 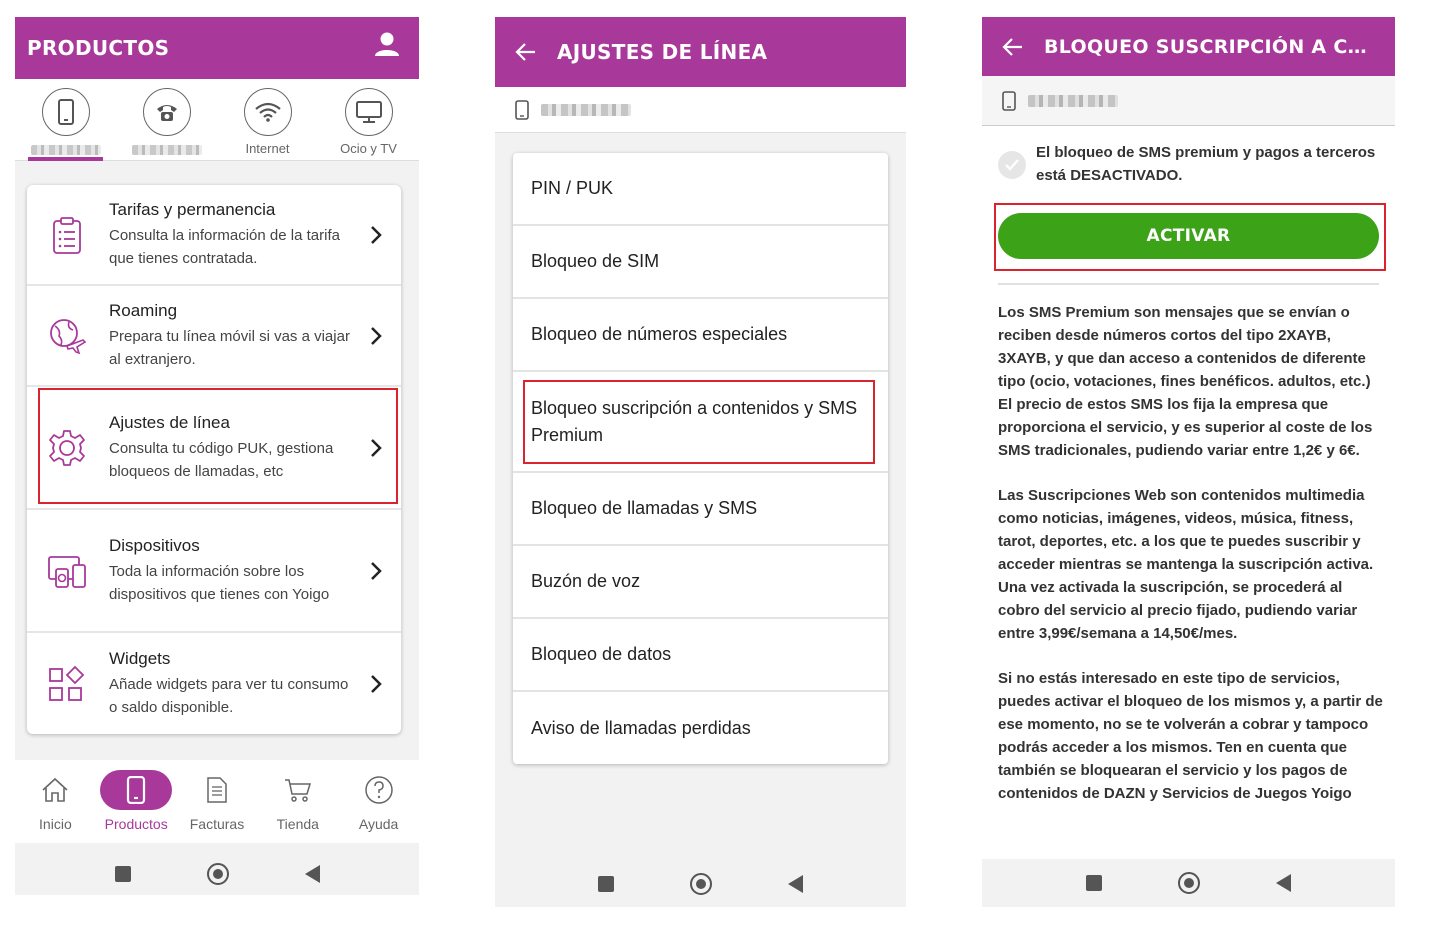 I want to click on activar-button: ACTIVAR, so click(x=1188, y=236).